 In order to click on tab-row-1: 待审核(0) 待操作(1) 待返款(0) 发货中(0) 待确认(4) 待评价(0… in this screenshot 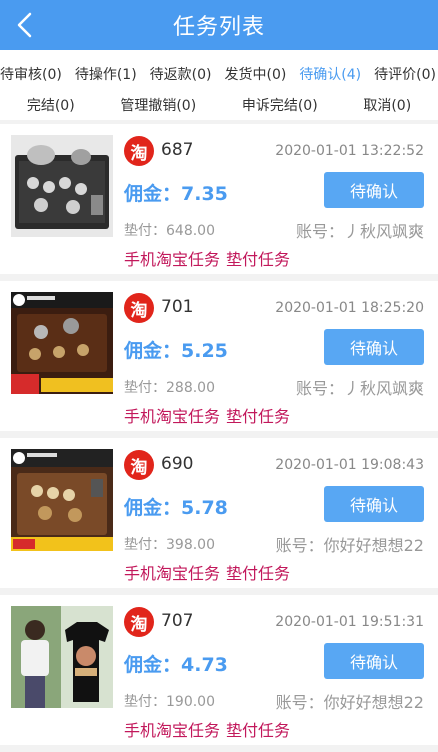, I will do `click(219, 73)`.